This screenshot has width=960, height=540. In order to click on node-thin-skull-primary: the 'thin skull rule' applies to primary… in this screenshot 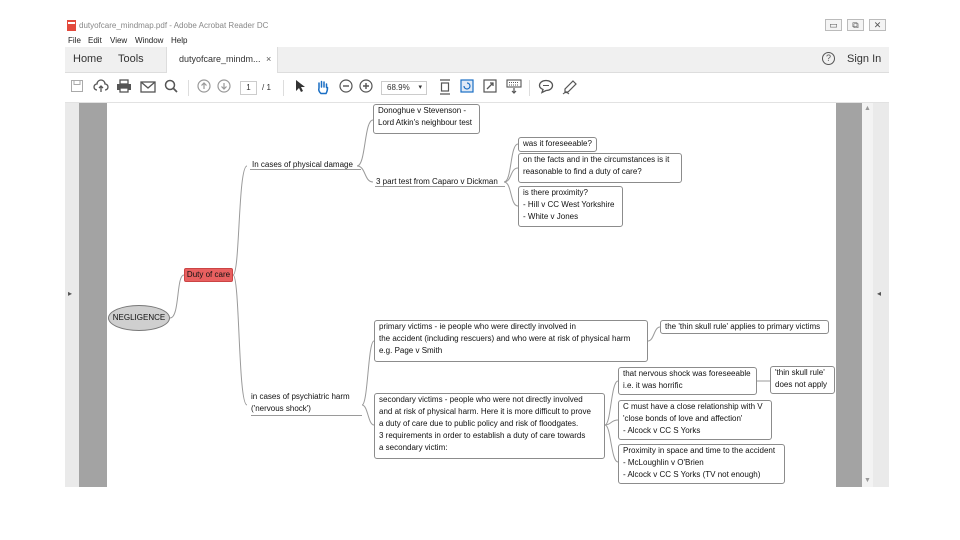, I will do `click(744, 327)`.